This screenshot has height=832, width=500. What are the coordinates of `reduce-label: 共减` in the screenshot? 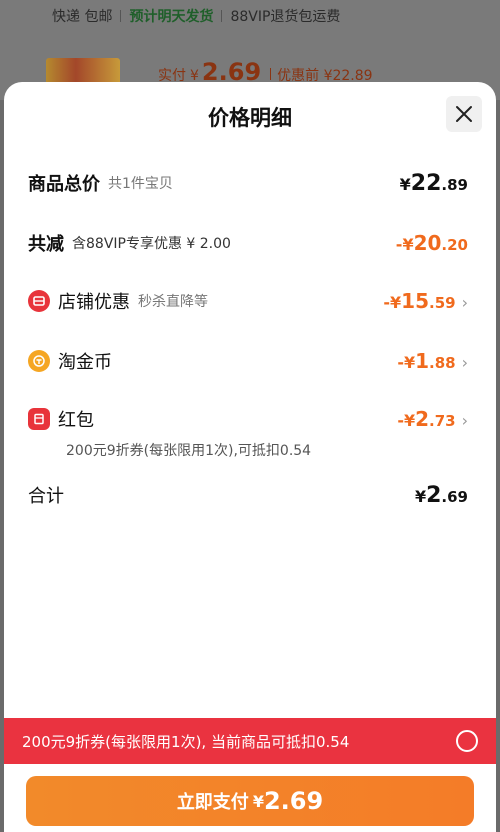 It's located at (46, 244).